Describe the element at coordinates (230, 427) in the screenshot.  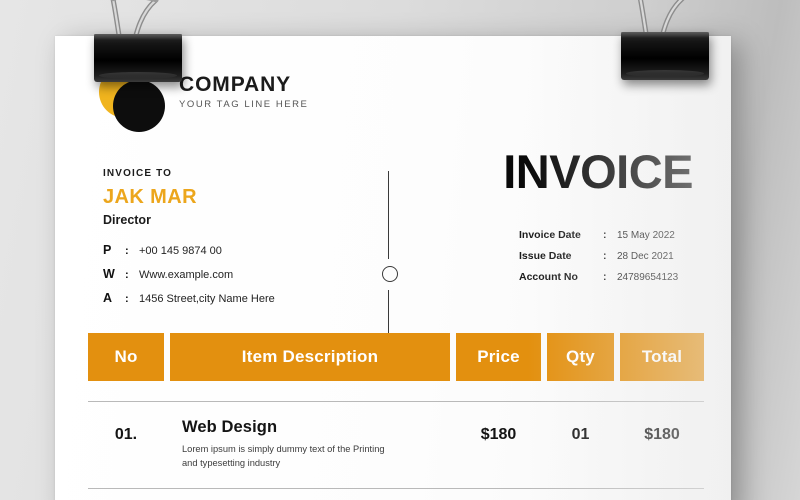
I see `row-item-title: Web Design` at that location.